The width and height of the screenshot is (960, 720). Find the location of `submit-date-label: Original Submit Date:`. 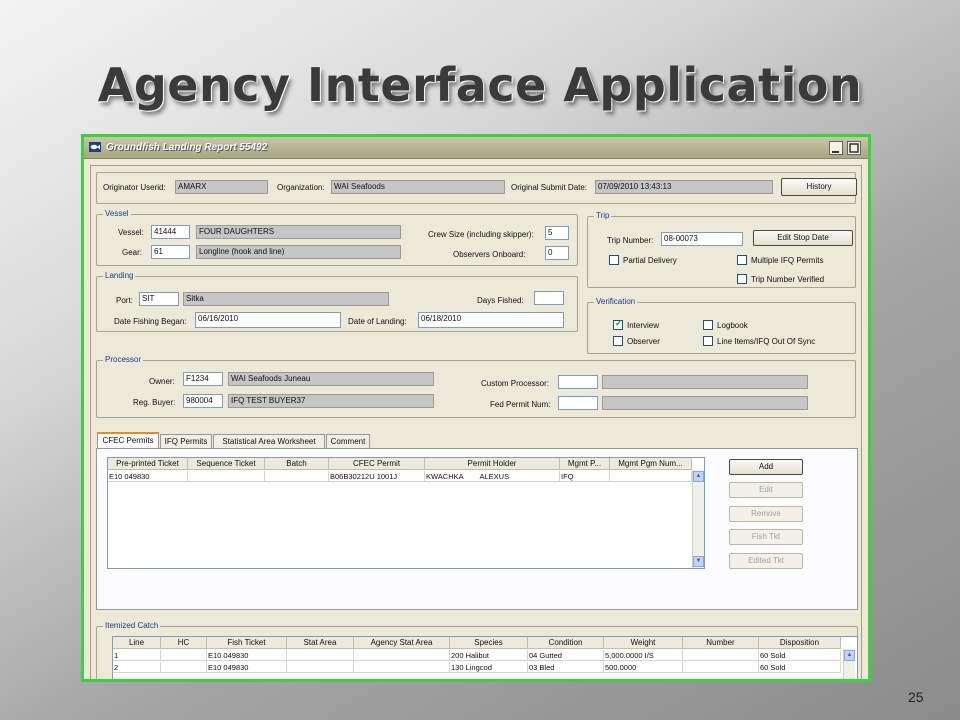

submit-date-label: Original Submit Date: is located at coordinates (549, 187).